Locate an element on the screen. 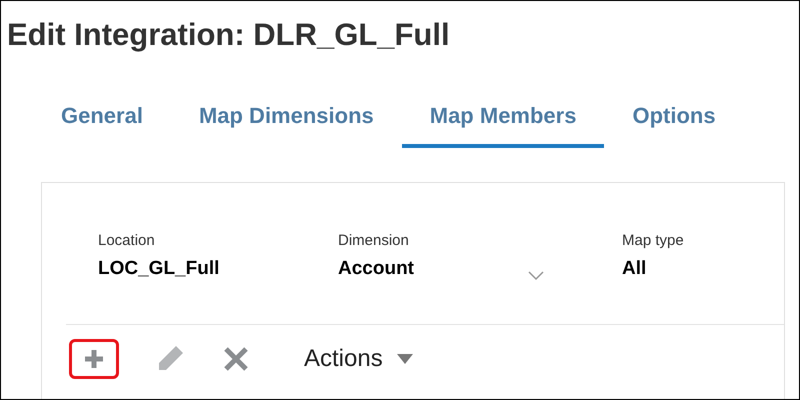 The width and height of the screenshot is (800, 400). tab: Map Dimensions is located at coordinates (286, 121).